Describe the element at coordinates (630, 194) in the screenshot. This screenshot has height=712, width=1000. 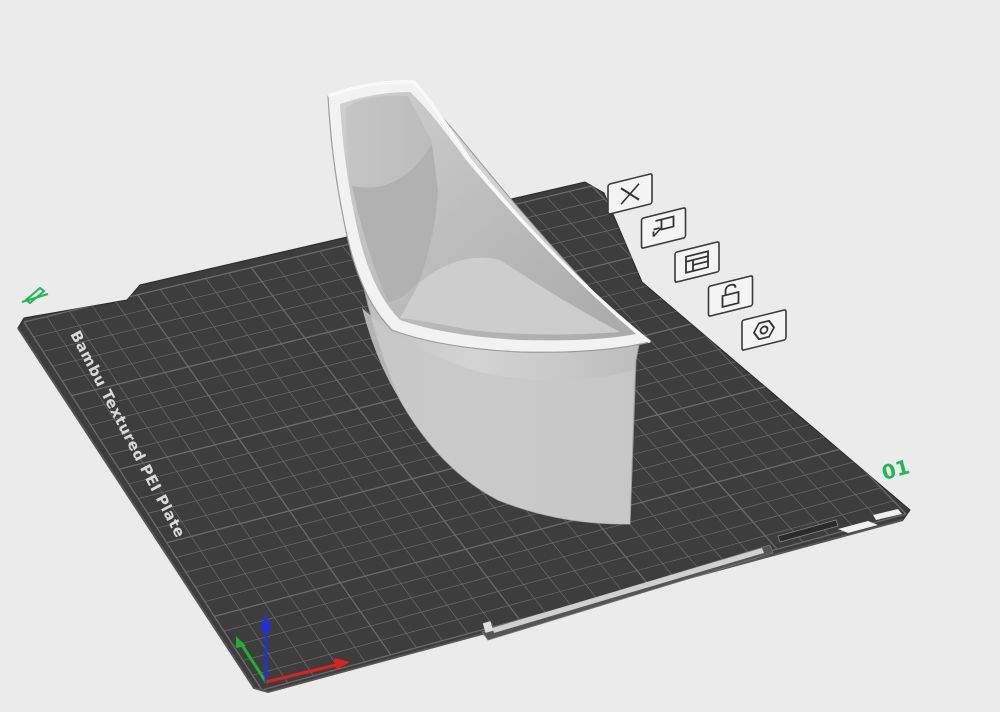
I see `delete-plate-button` at that location.